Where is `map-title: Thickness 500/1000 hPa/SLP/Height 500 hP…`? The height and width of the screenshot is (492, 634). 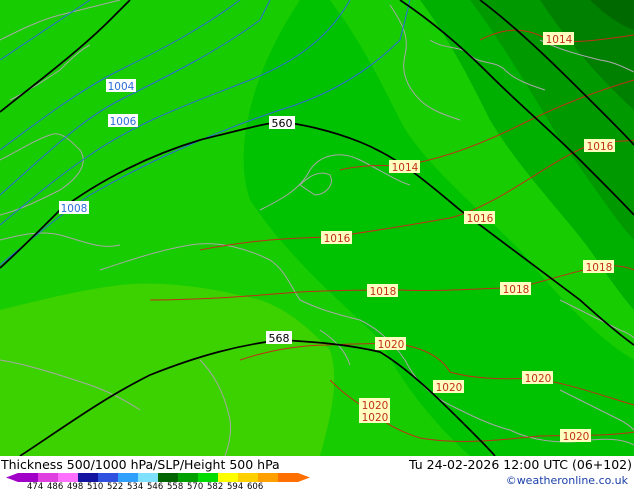
map-title: Thickness 500/1000 hPa/SLP/Height 500 hP… is located at coordinates (140, 464).